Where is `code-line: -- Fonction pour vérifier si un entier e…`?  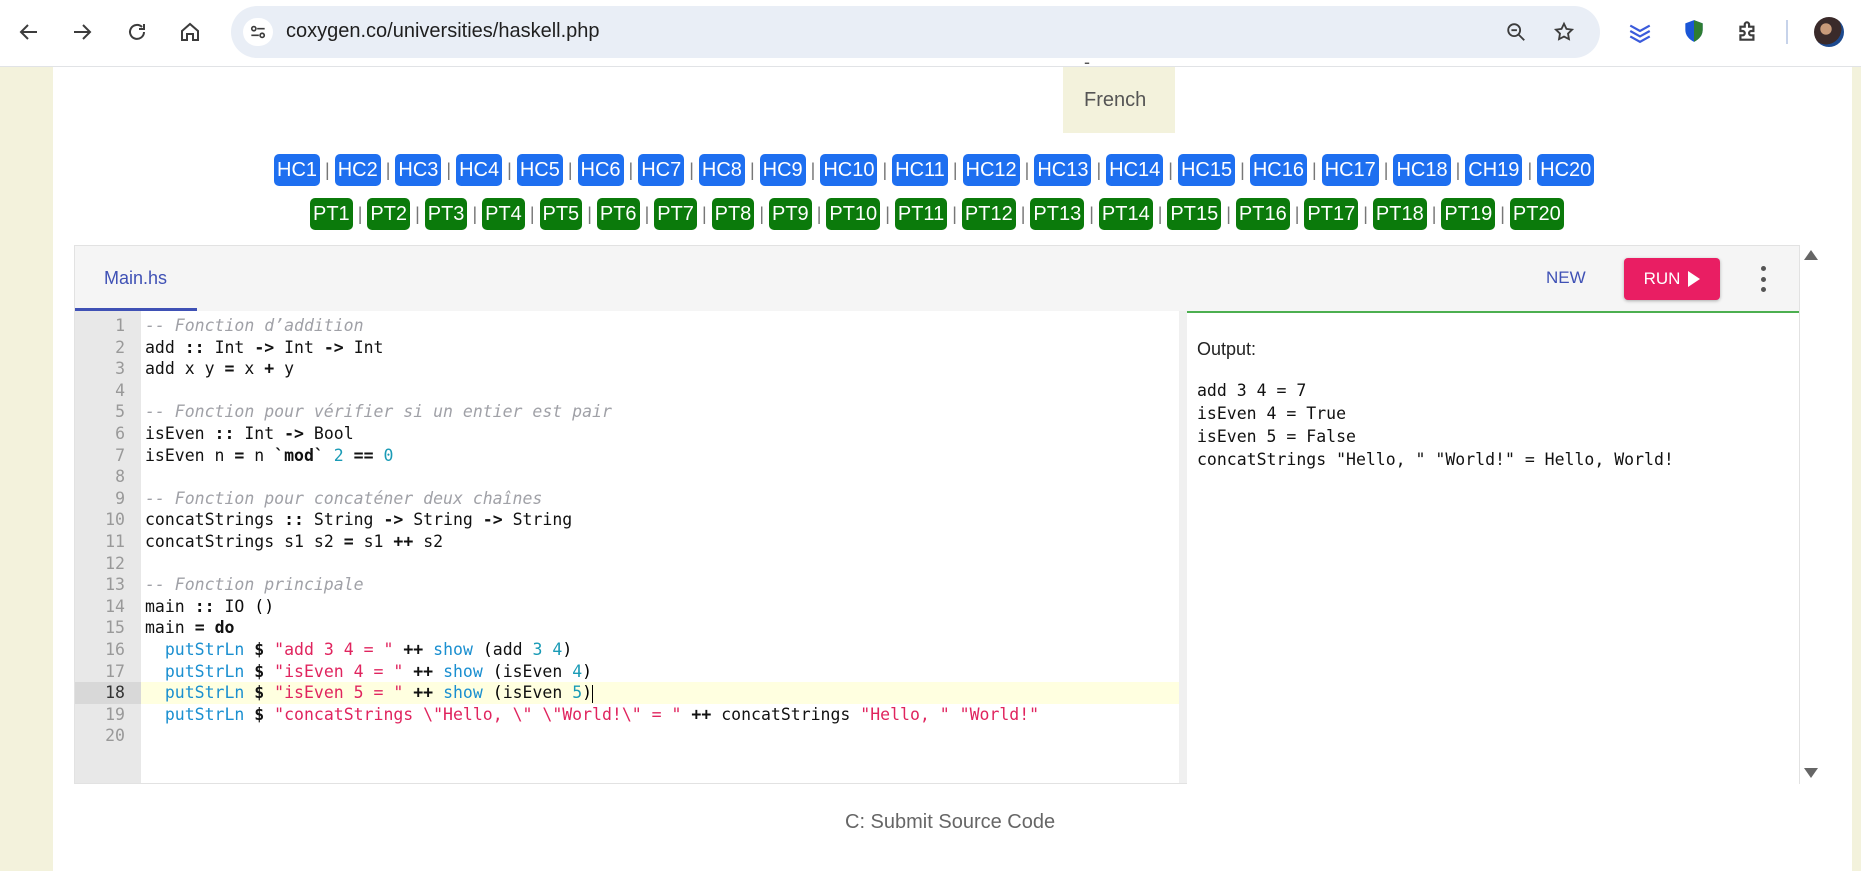 code-line: -- Fonction pour vérifier si un entier e… is located at coordinates (378, 412).